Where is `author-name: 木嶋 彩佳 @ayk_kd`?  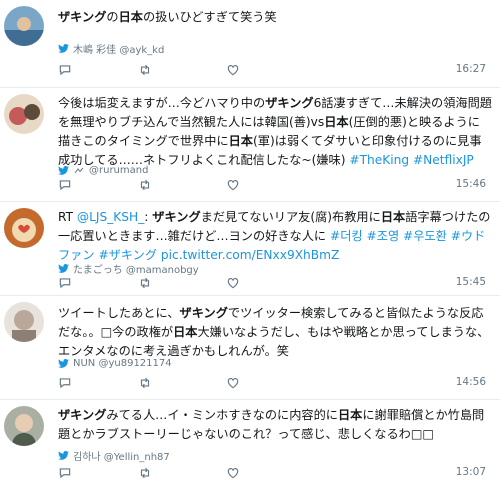 author-name: 木嶋 彩佳 @ayk_kd is located at coordinates (119, 50).